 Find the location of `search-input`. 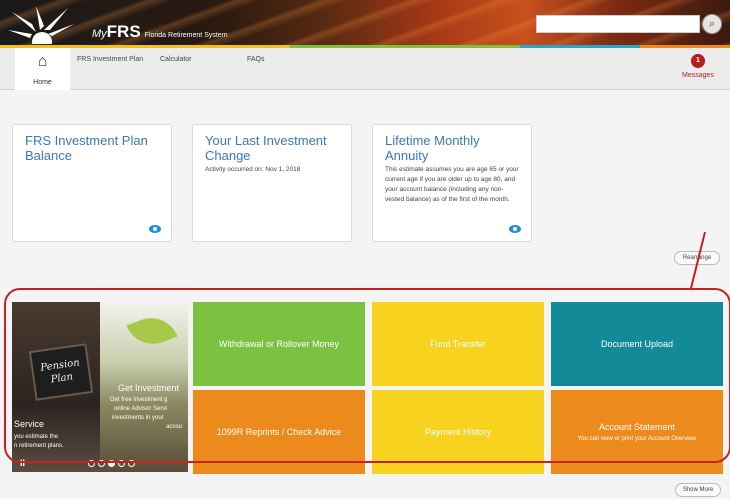

search-input is located at coordinates (618, 24).